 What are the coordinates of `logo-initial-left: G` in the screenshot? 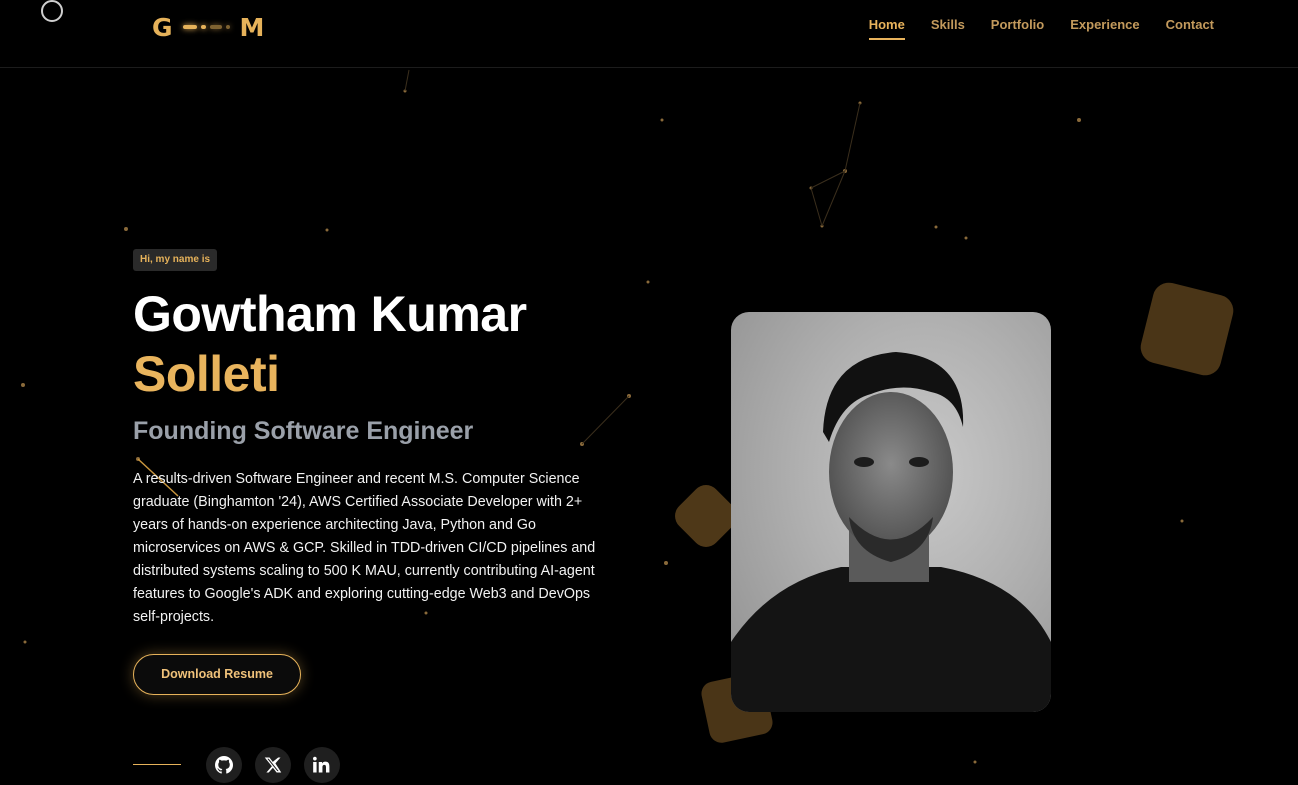 It's located at (162, 27).